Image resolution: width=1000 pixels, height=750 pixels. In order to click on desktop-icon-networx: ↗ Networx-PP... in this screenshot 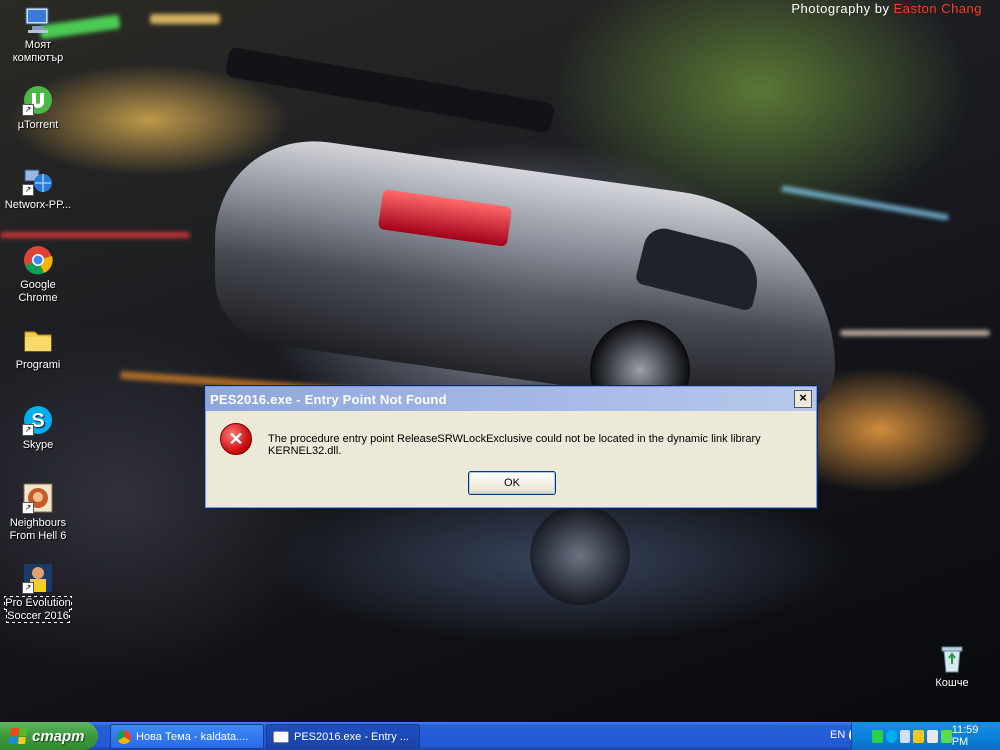, I will do `click(38, 188)`.